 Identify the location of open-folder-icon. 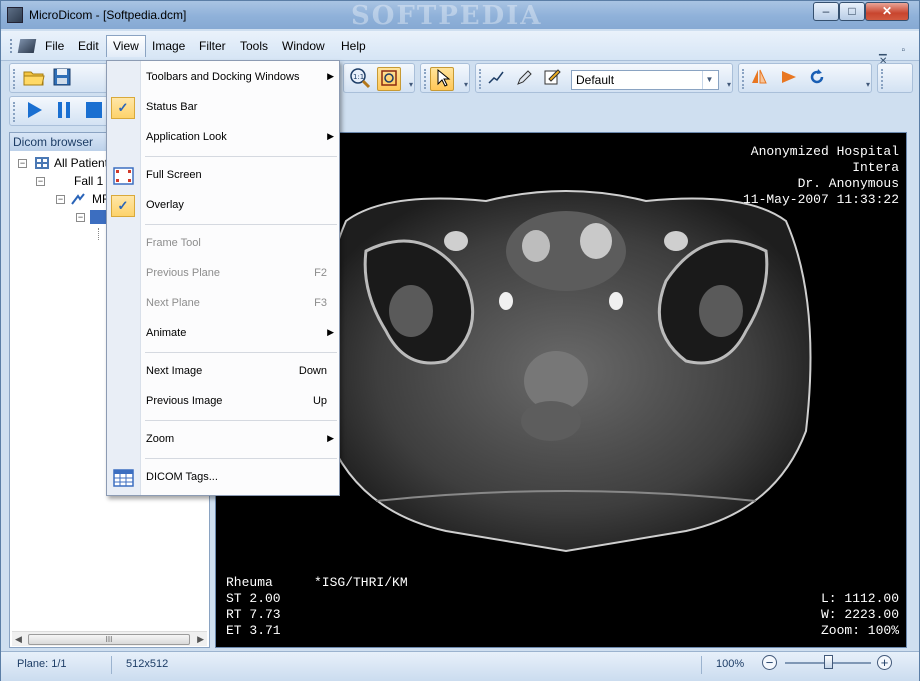
(34, 79).